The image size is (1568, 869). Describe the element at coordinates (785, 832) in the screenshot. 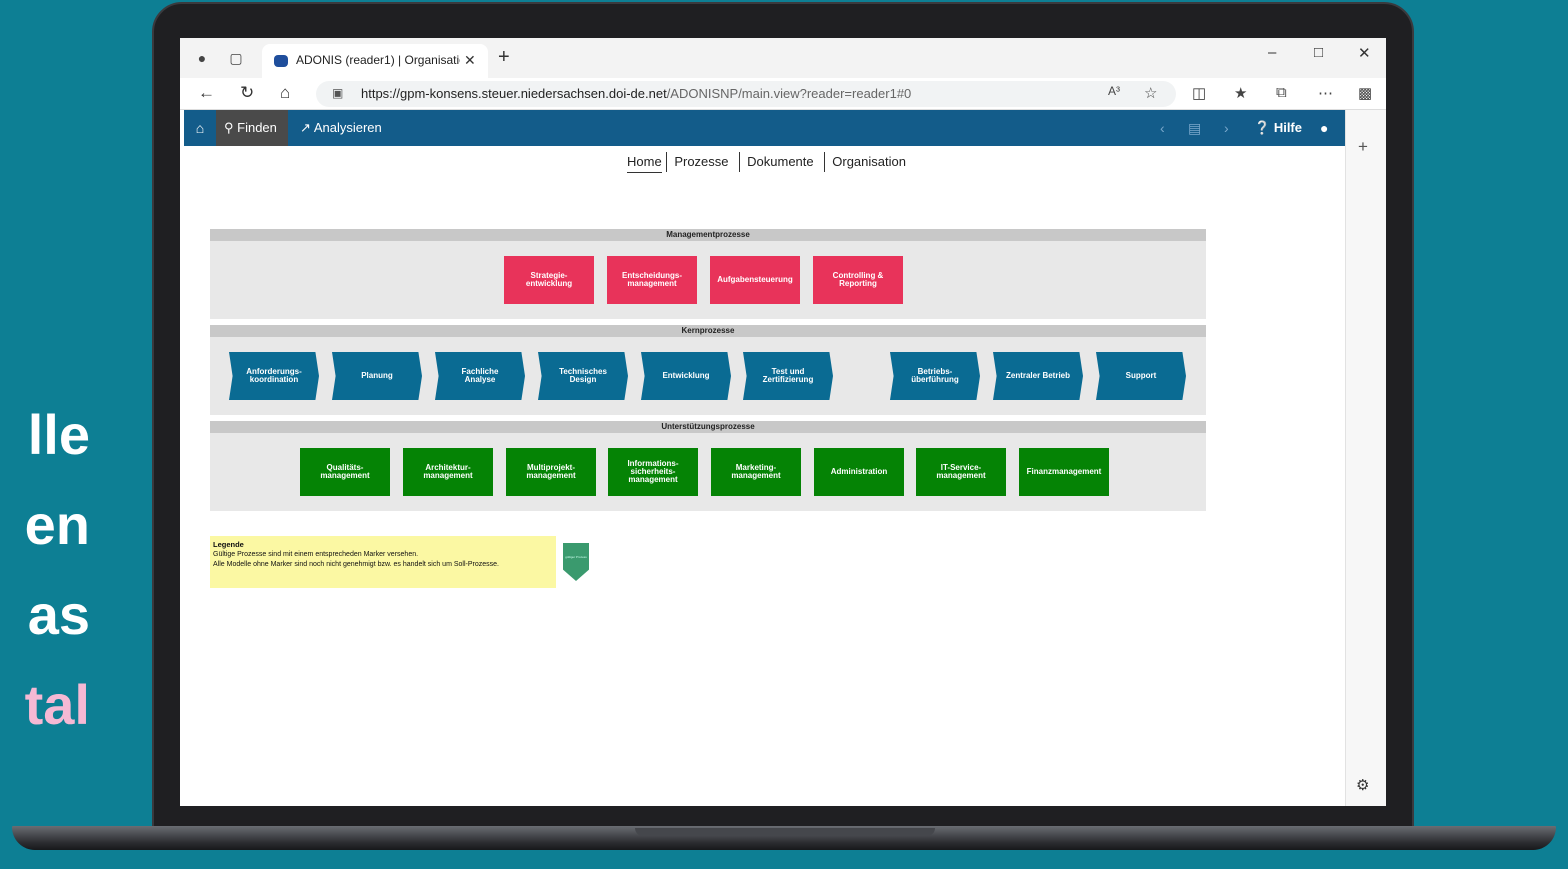

I see `laptop-notch` at that location.